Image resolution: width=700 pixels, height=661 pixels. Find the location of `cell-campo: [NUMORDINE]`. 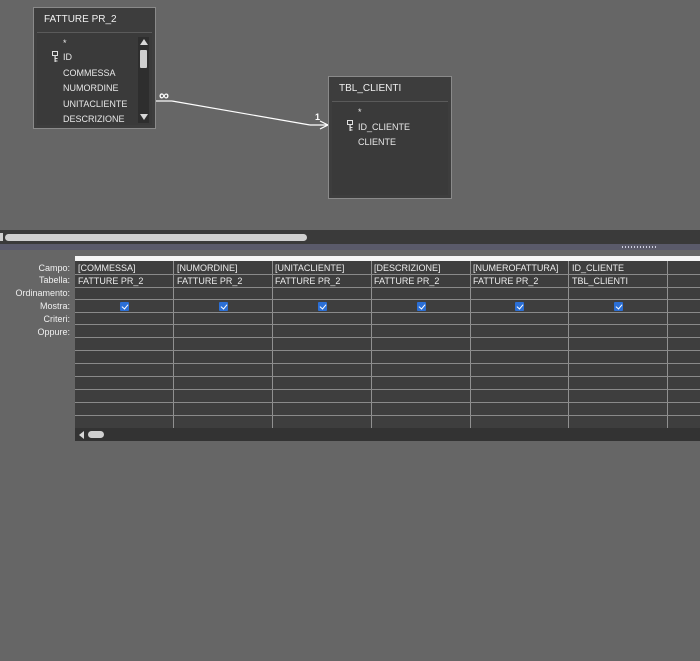

cell-campo: [NUMORDINE] is located at coordinates (207, 268).